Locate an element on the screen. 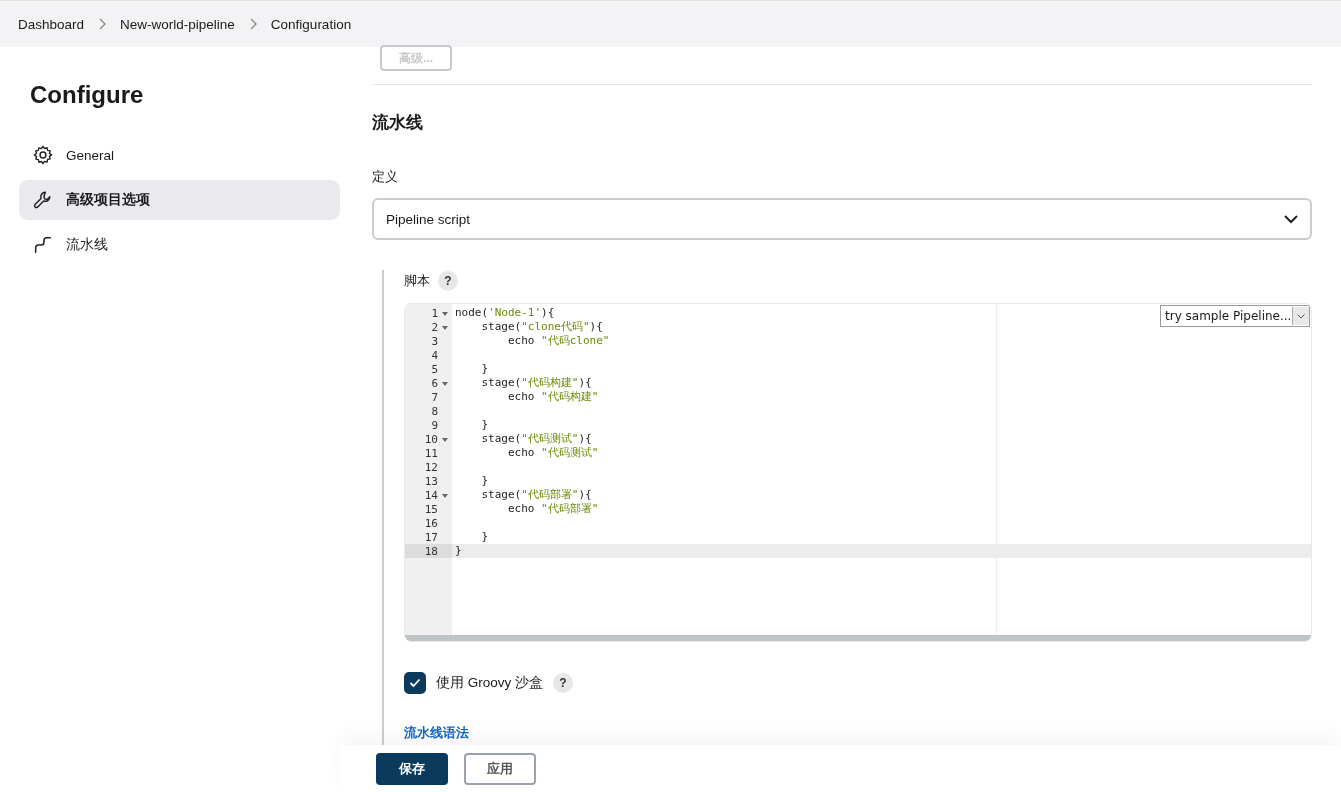 Image resolution: width=1341 pixels, height=792 pixels. line-number: 2 is located at coordinates (427, 327).